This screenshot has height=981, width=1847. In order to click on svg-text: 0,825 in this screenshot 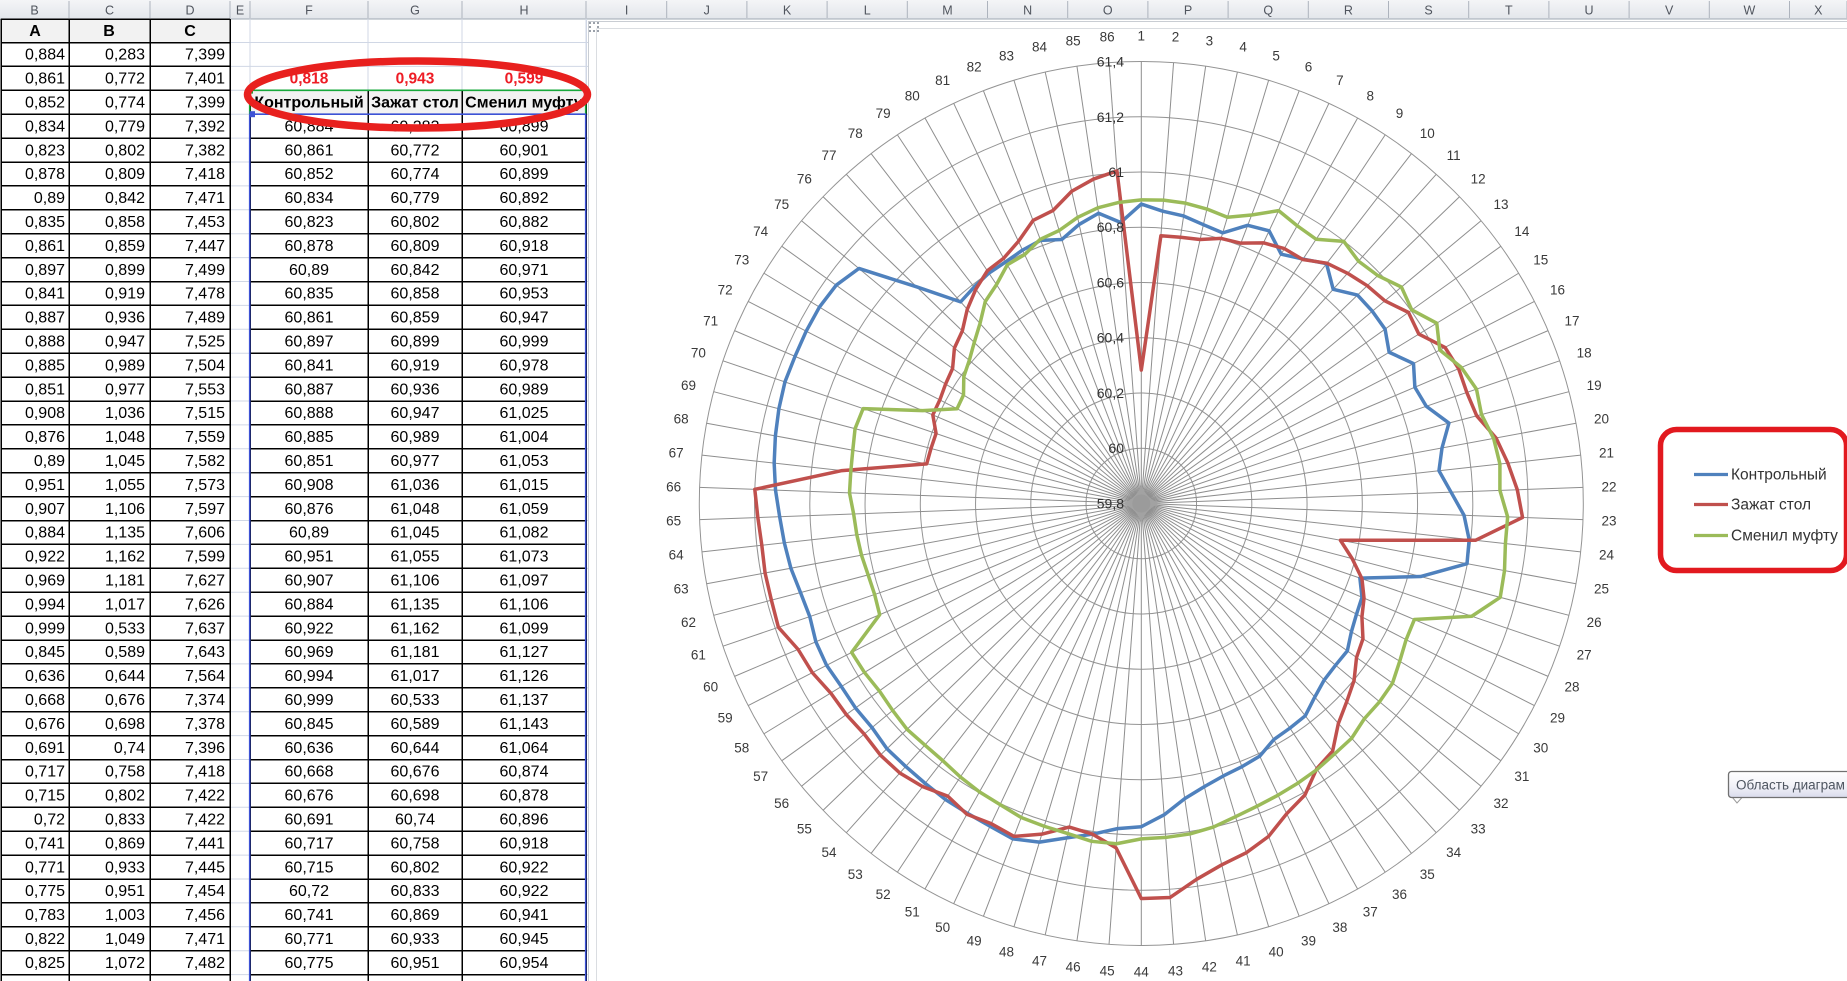, I will do `click(45, 963)`.